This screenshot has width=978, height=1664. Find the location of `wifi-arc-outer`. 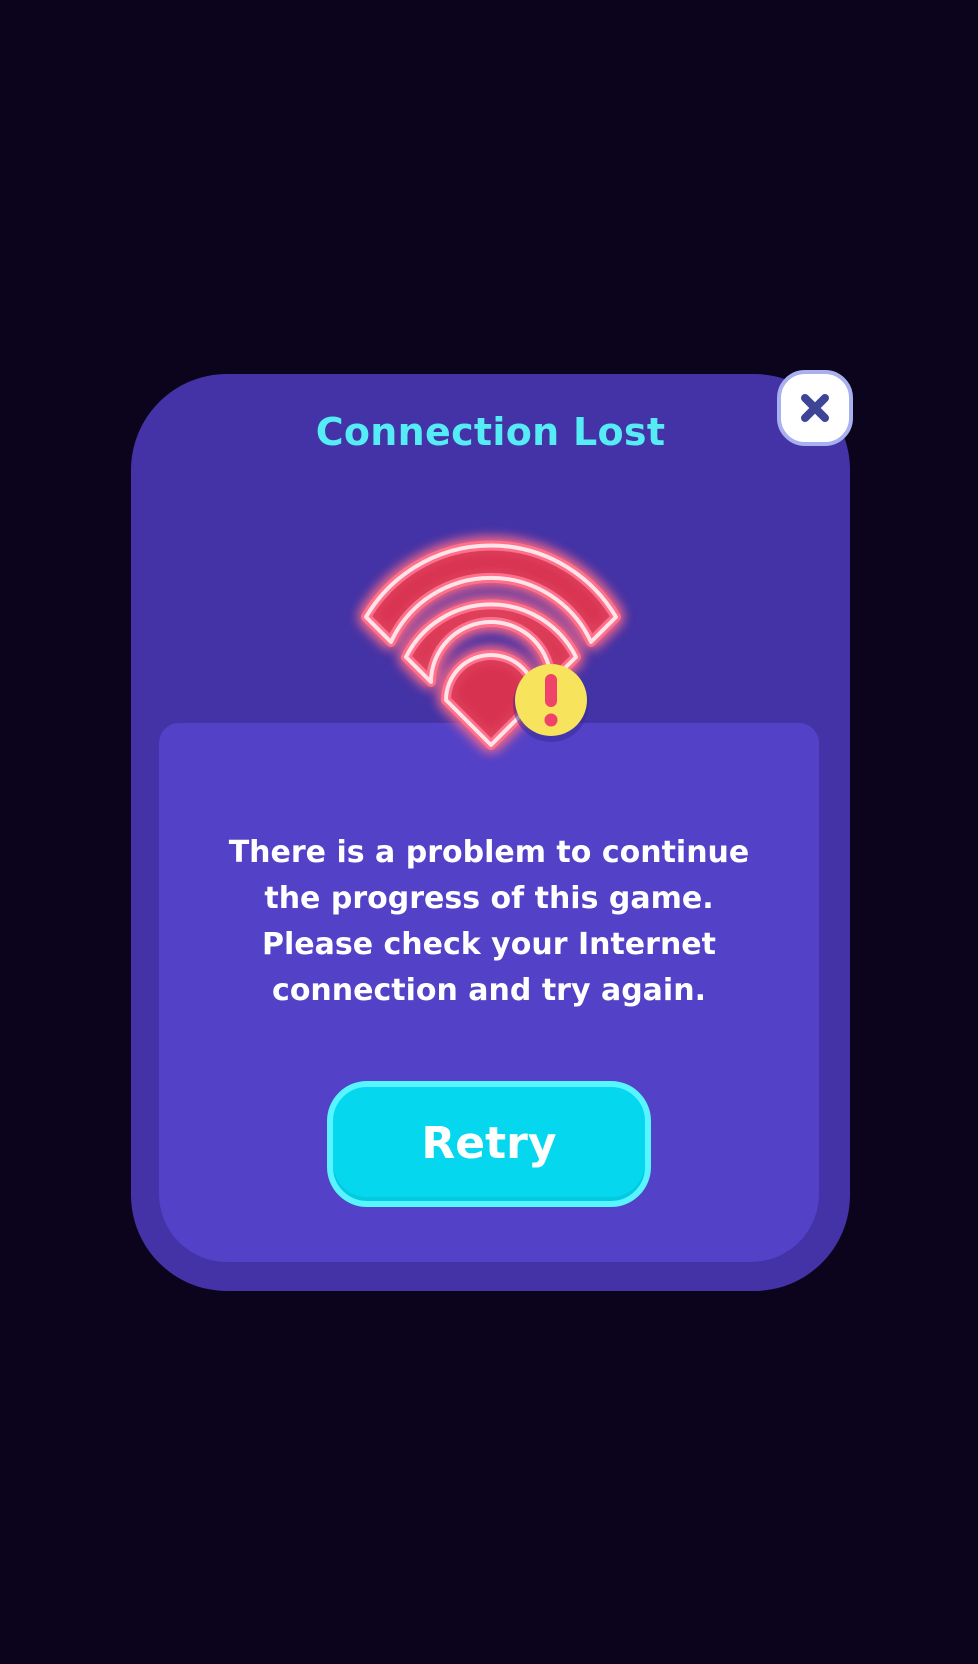

wifi-arc-outer is located at coordinates (491, 593).